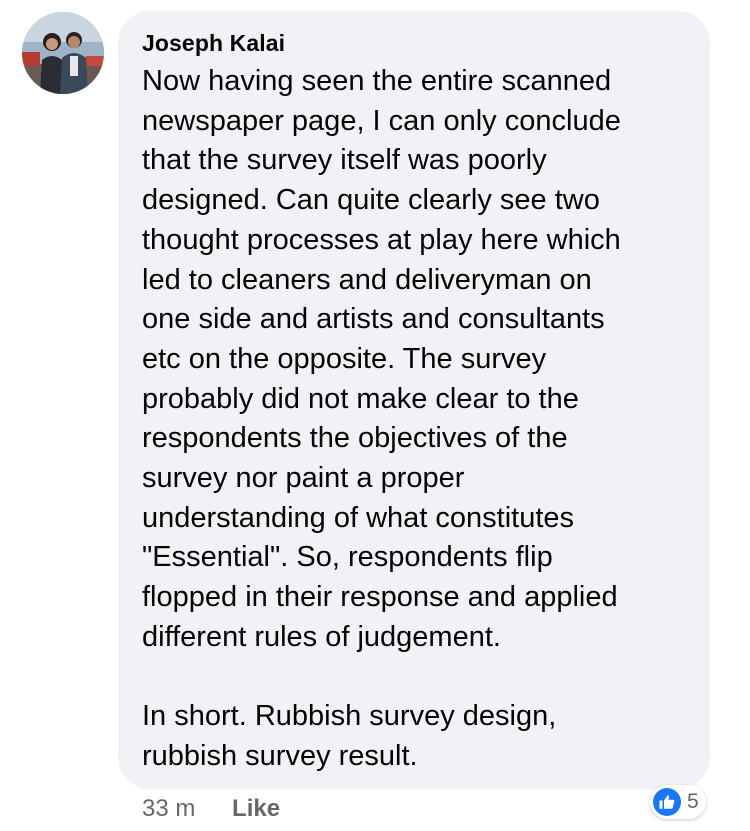 The image size is (750, 831). I want to click on thumbs-up-icon, so click(667, 802).